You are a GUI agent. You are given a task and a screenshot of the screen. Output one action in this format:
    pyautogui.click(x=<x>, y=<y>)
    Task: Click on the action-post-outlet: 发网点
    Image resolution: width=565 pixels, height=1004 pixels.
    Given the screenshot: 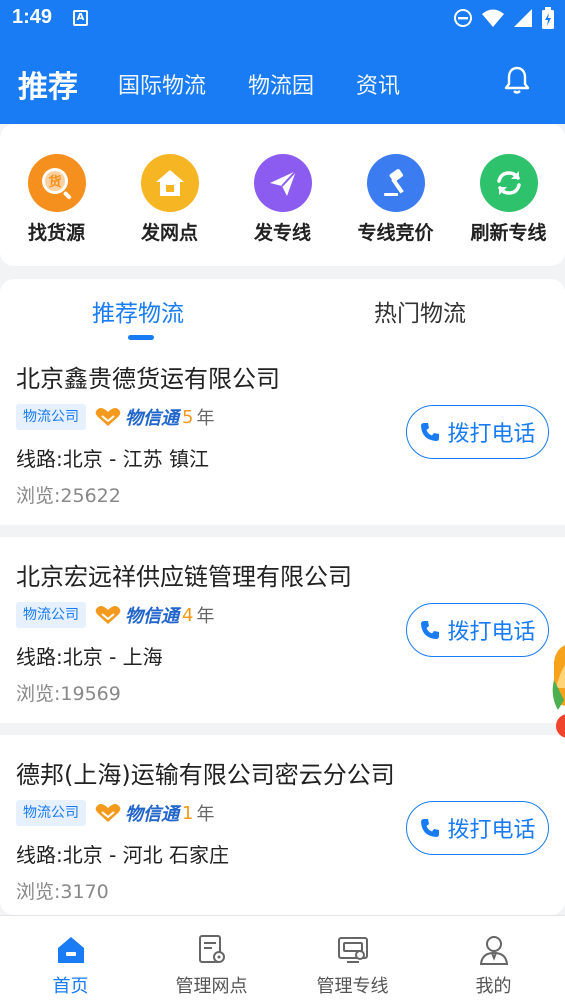 What is the action you would take?
    pyautogui.click(x=169, y=199)
    